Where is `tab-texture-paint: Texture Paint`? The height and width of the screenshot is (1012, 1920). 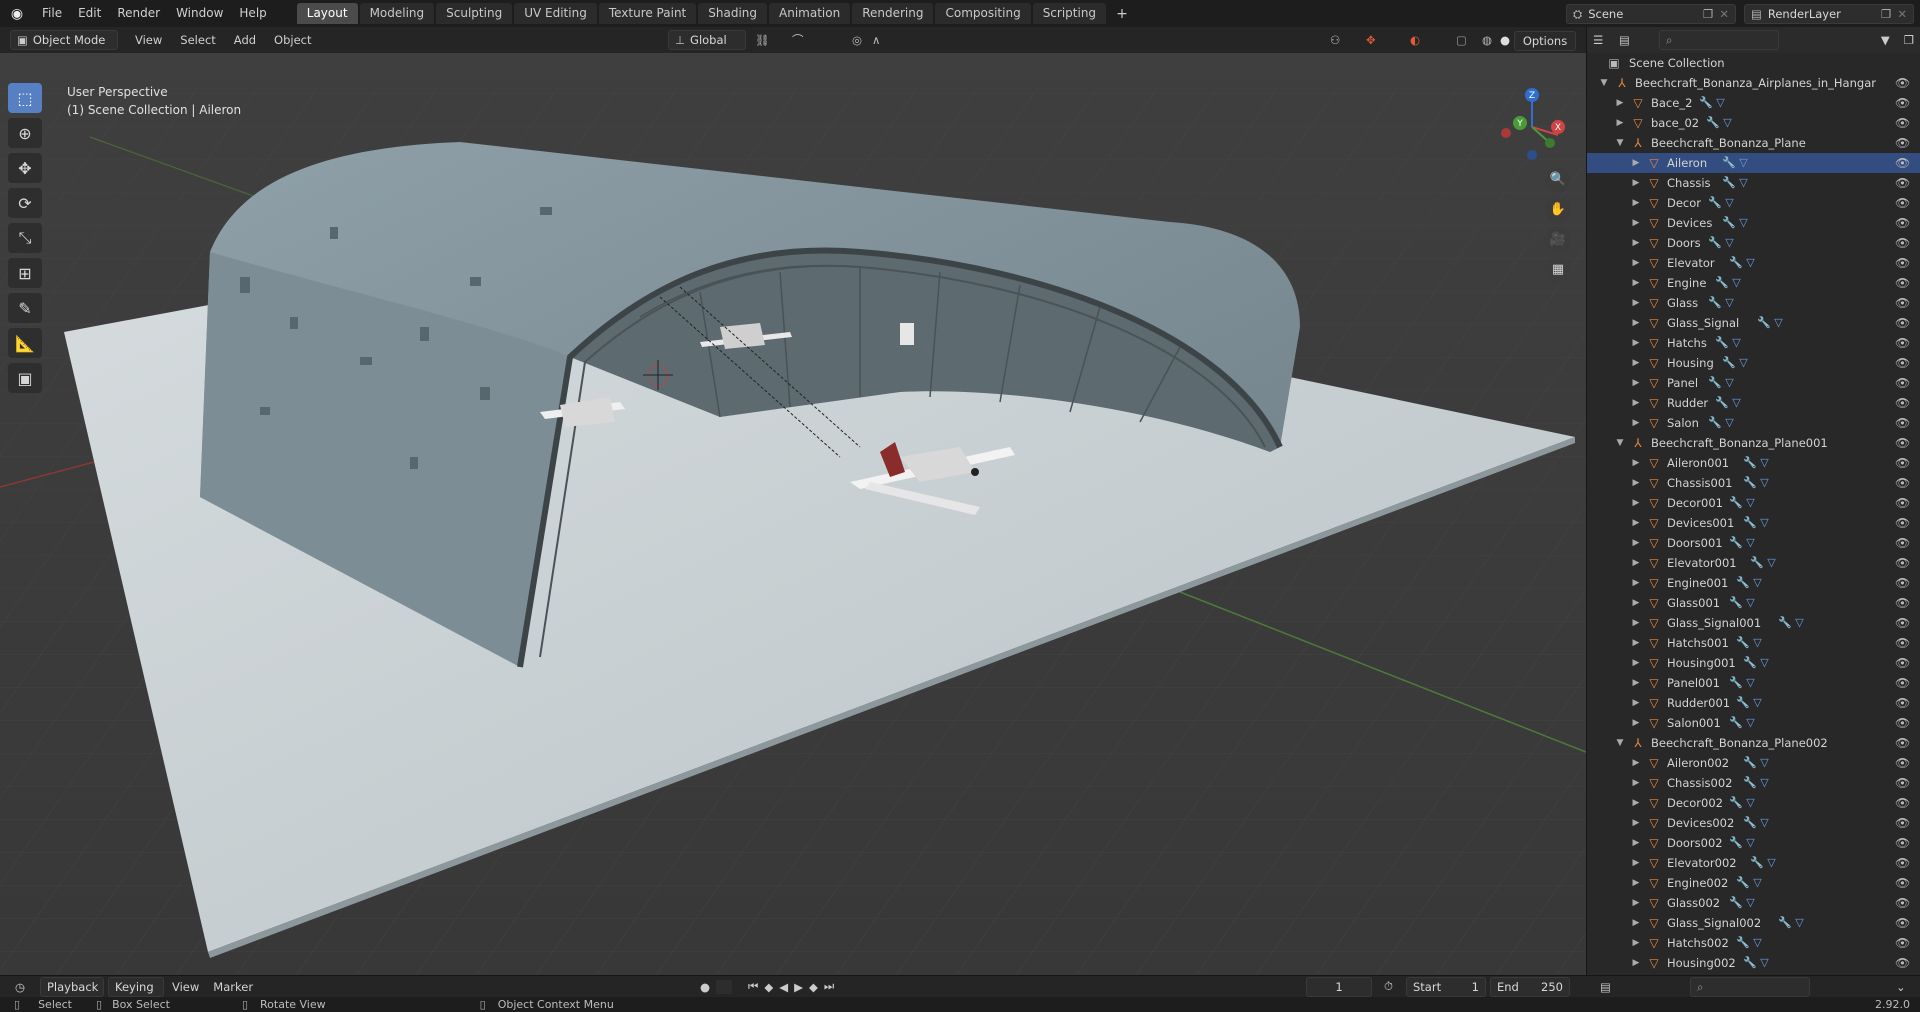
tab-texture-paint: Texture Paint is located at coordinates (647, 13).